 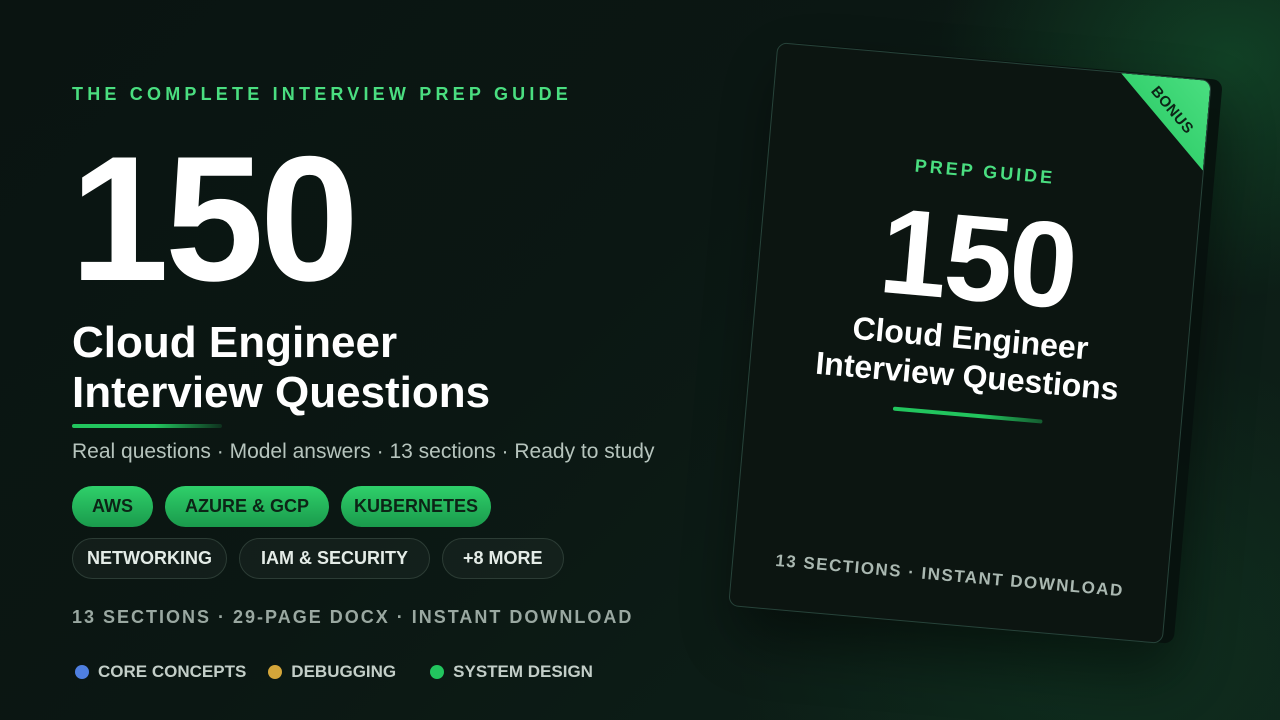 I want to click on legend-item-debugging: DEBUGGING, so click(x=332, y=672).